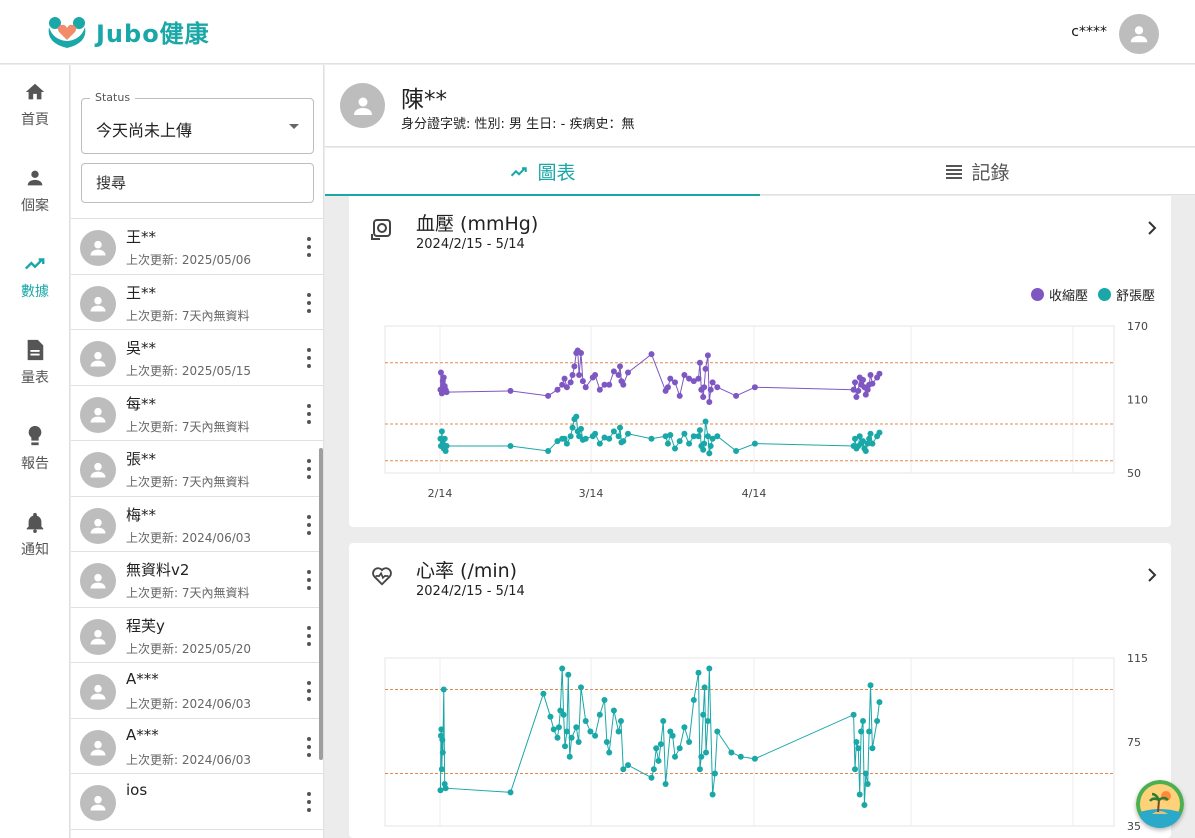 The height and width of the screenshot is (838, 1195). What do you see at coordinates (197, 413) in the screenshot?
I see `list-item: 每** 上次更新: 7天內無資料` at bounding box center [197, 413].